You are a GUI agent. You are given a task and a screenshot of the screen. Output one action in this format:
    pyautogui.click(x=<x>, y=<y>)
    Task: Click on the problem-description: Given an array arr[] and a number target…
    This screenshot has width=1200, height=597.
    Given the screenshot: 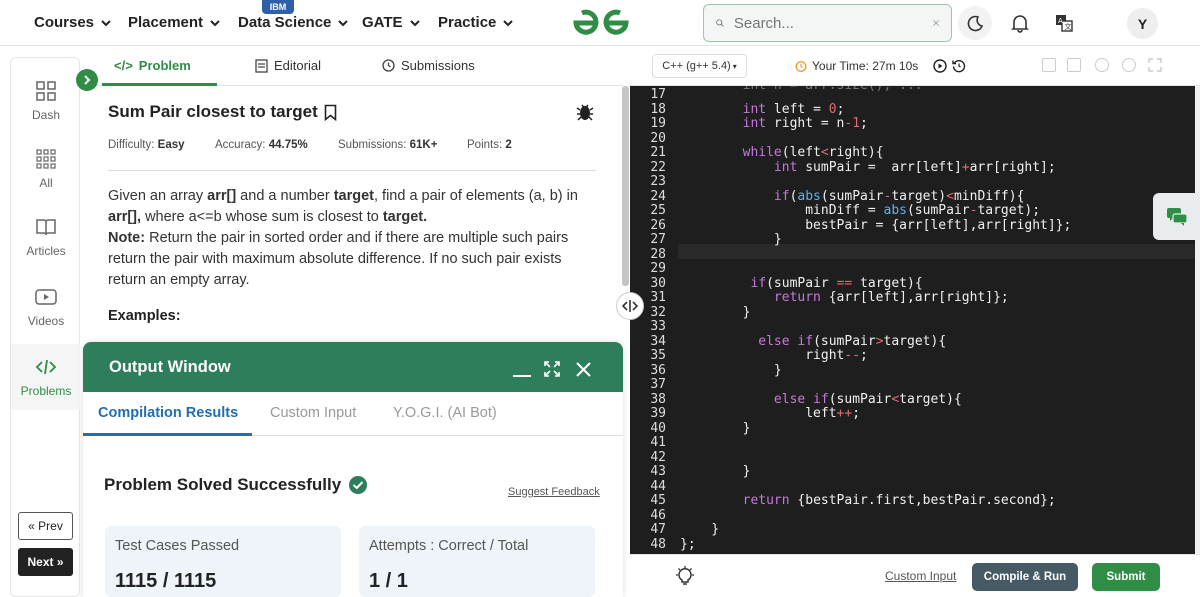 What is the action you would take?
    pyautogui.click(x=343, y=238)
    